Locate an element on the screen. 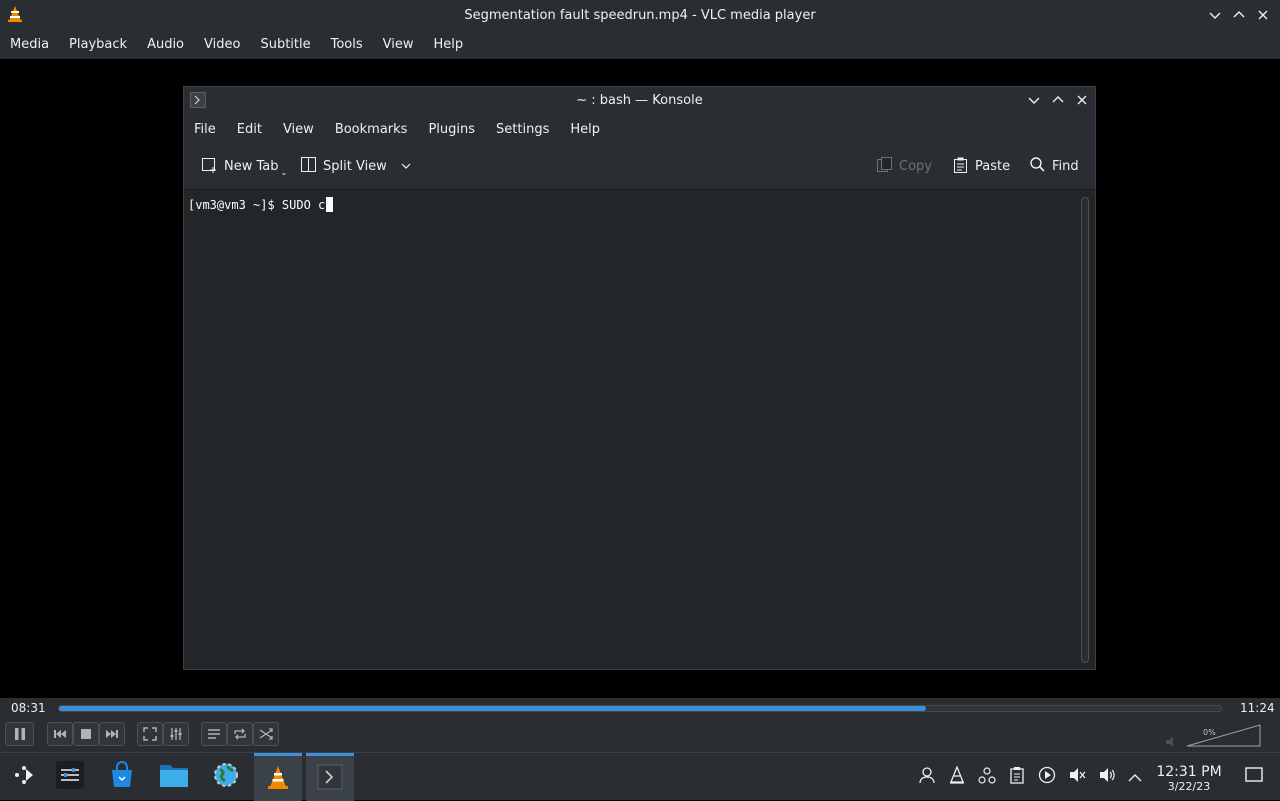 This screenshot has width=1280, height=801. task-vlc is located at coordinates (278, 777).